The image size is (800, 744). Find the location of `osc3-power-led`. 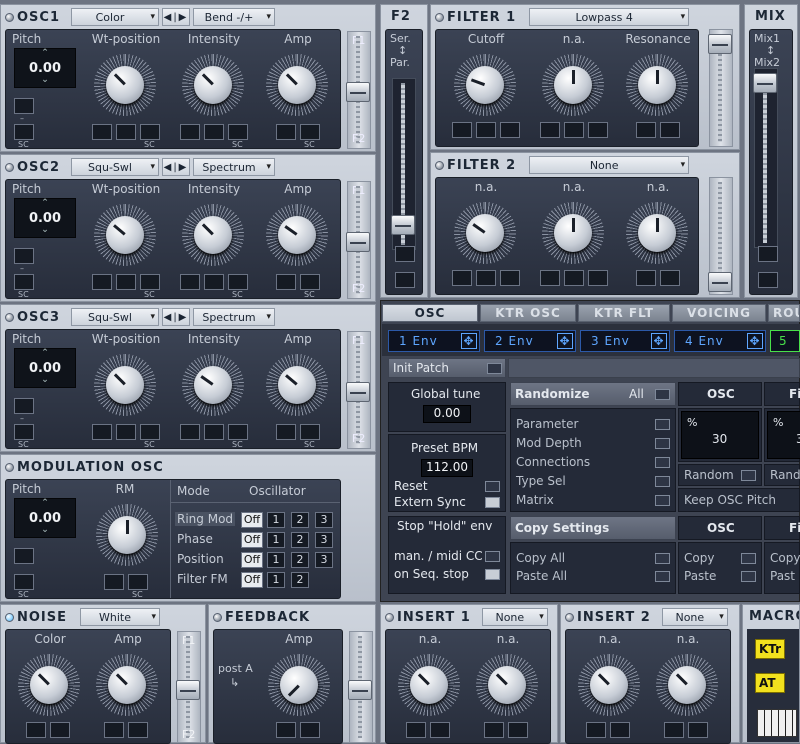

osc3-power-led is located at coordinates (9, 317).